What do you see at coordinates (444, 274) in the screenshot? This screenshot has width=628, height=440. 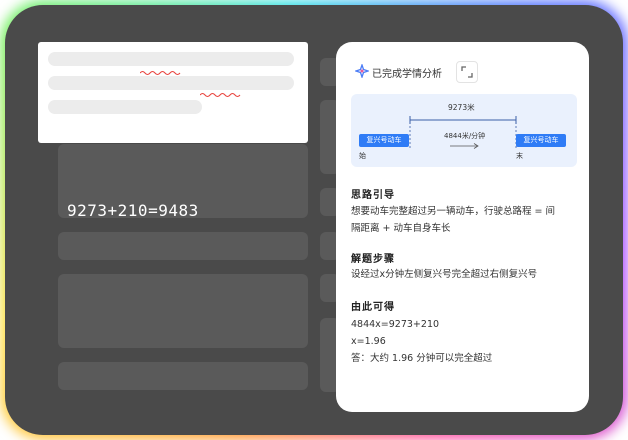 I see `section-text: 设经过x分钟左侧复兴号完全超过右侧复兴号` at bounding box center [444, 274].